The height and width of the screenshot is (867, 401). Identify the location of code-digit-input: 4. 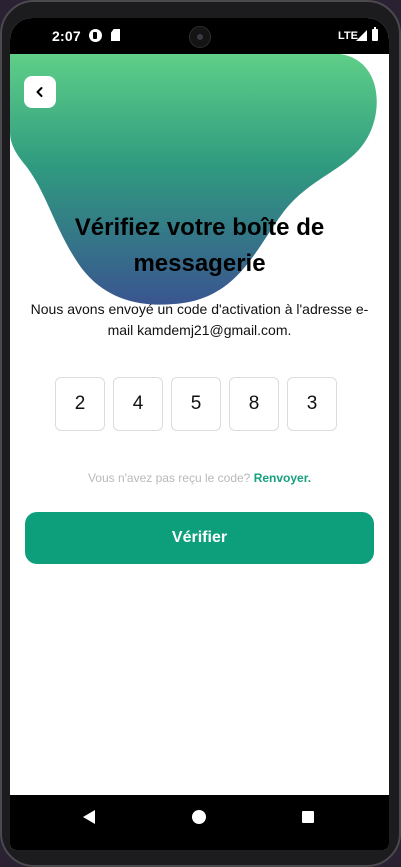
(138, 404).